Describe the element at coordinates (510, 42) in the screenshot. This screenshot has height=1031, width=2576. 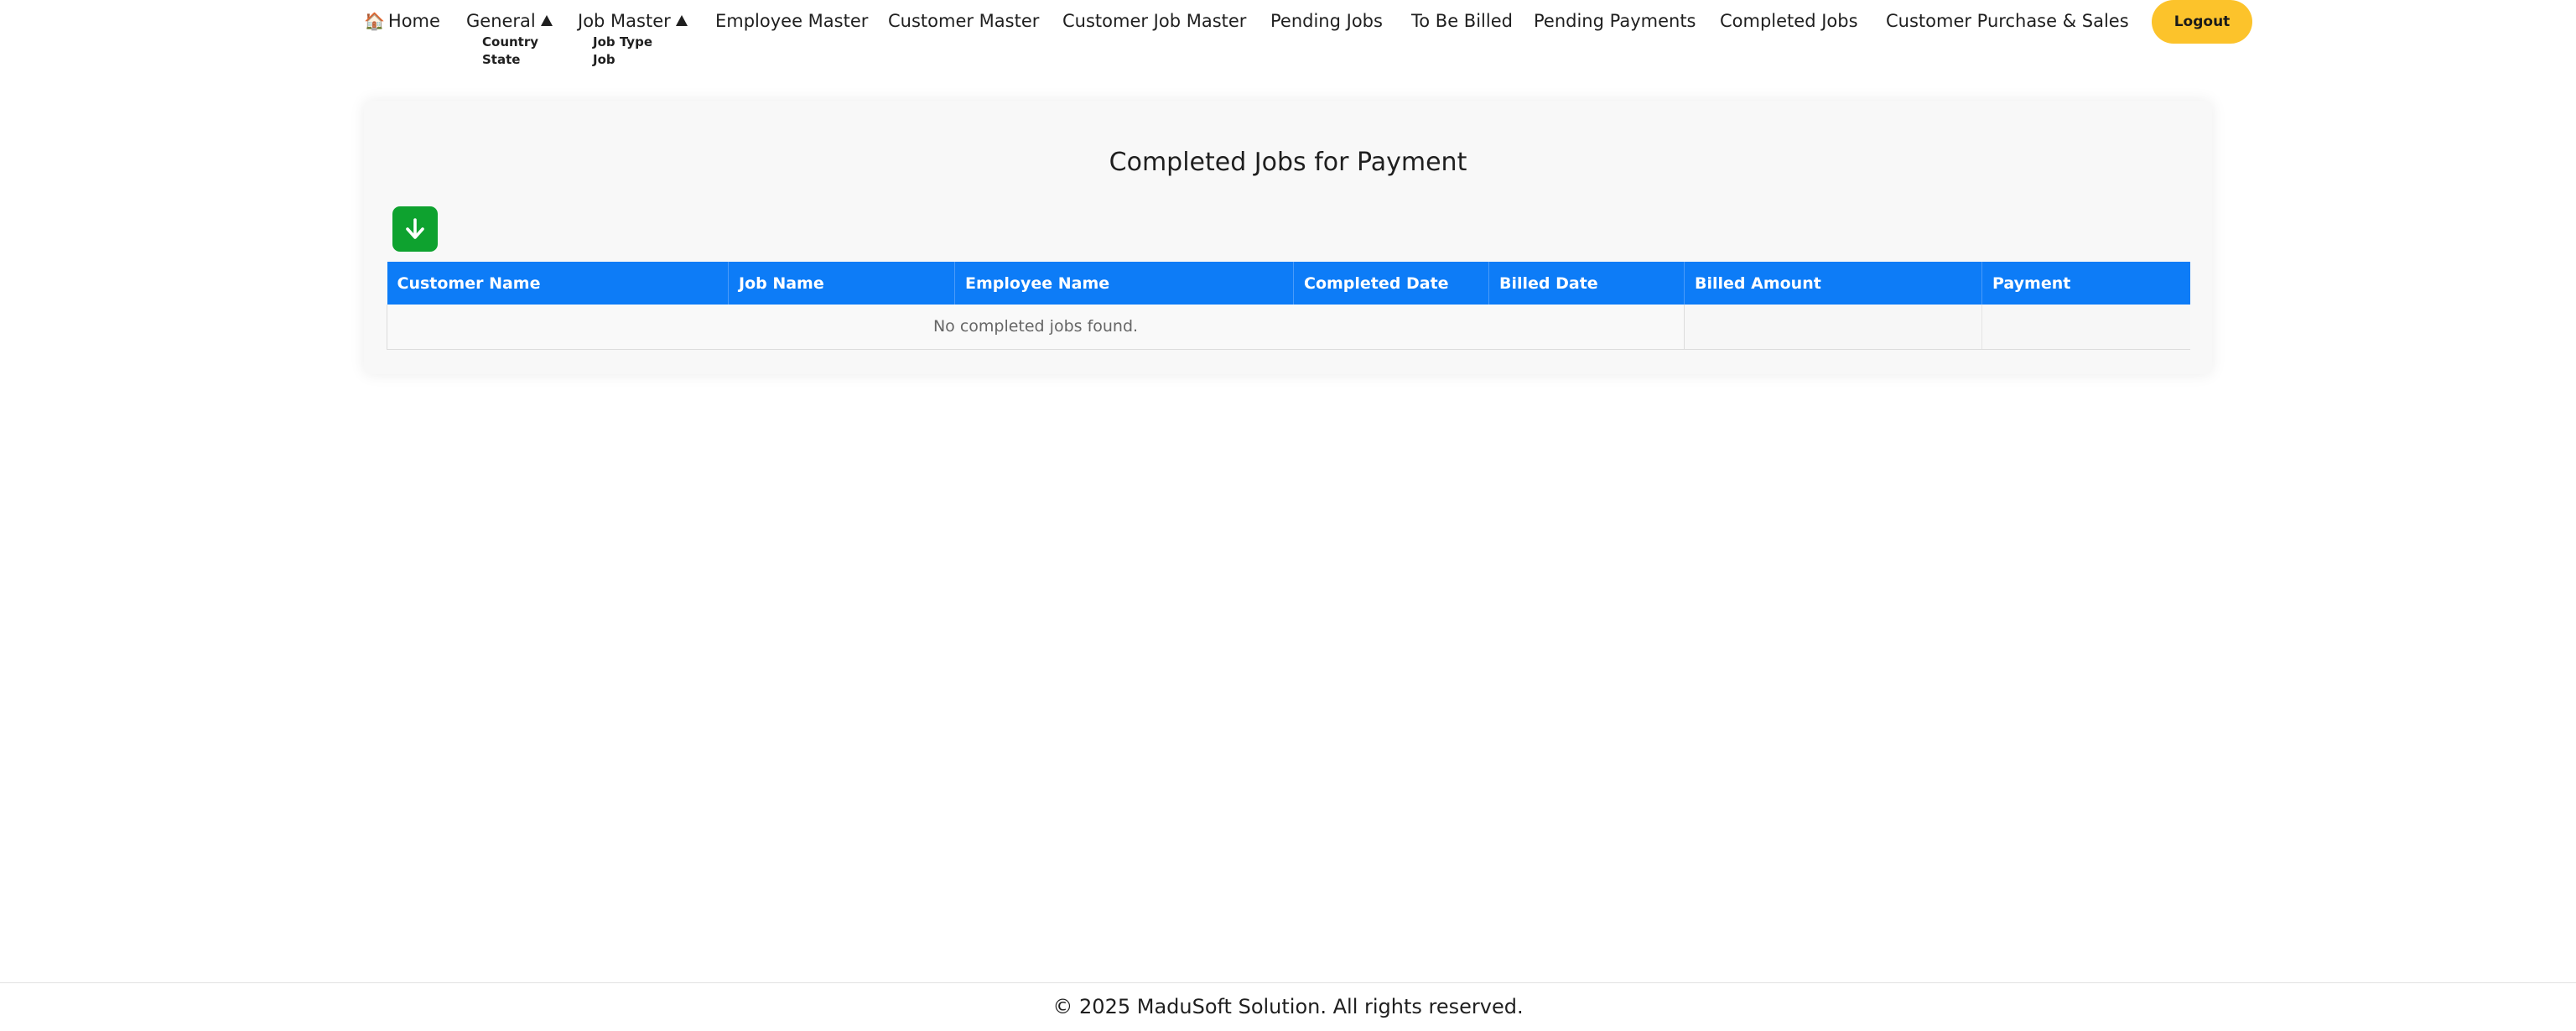
I see `submenu-item-country: Country` at that location.